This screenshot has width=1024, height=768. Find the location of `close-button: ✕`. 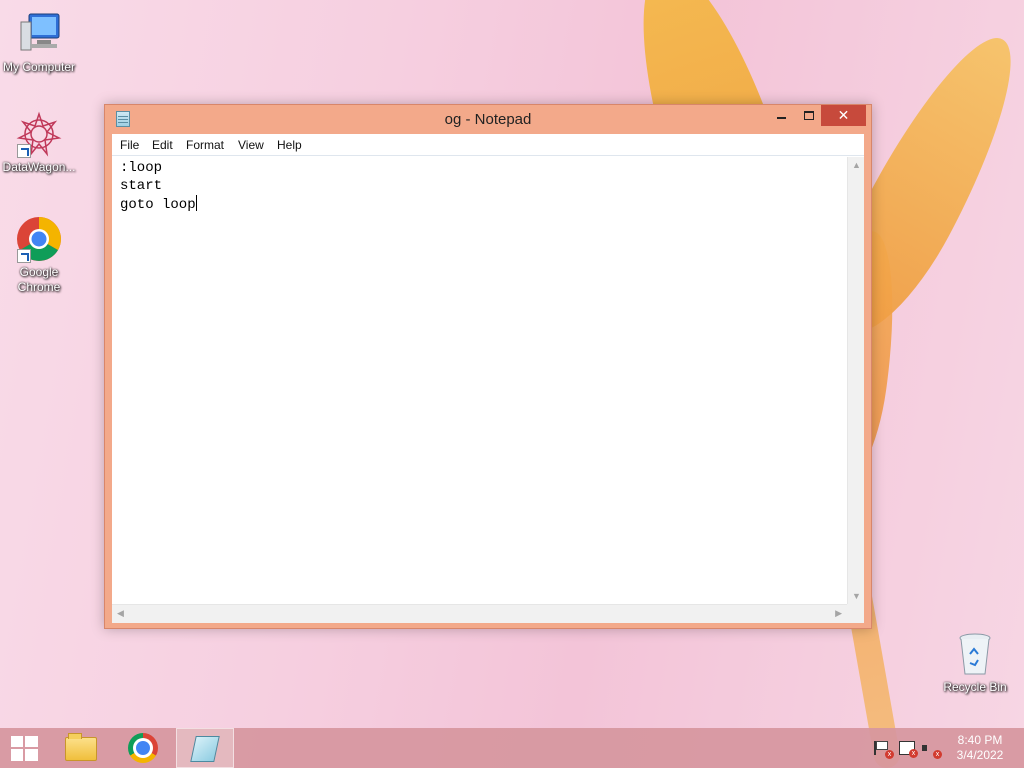

close-button: ✕ is located at coordinates (843, 115).